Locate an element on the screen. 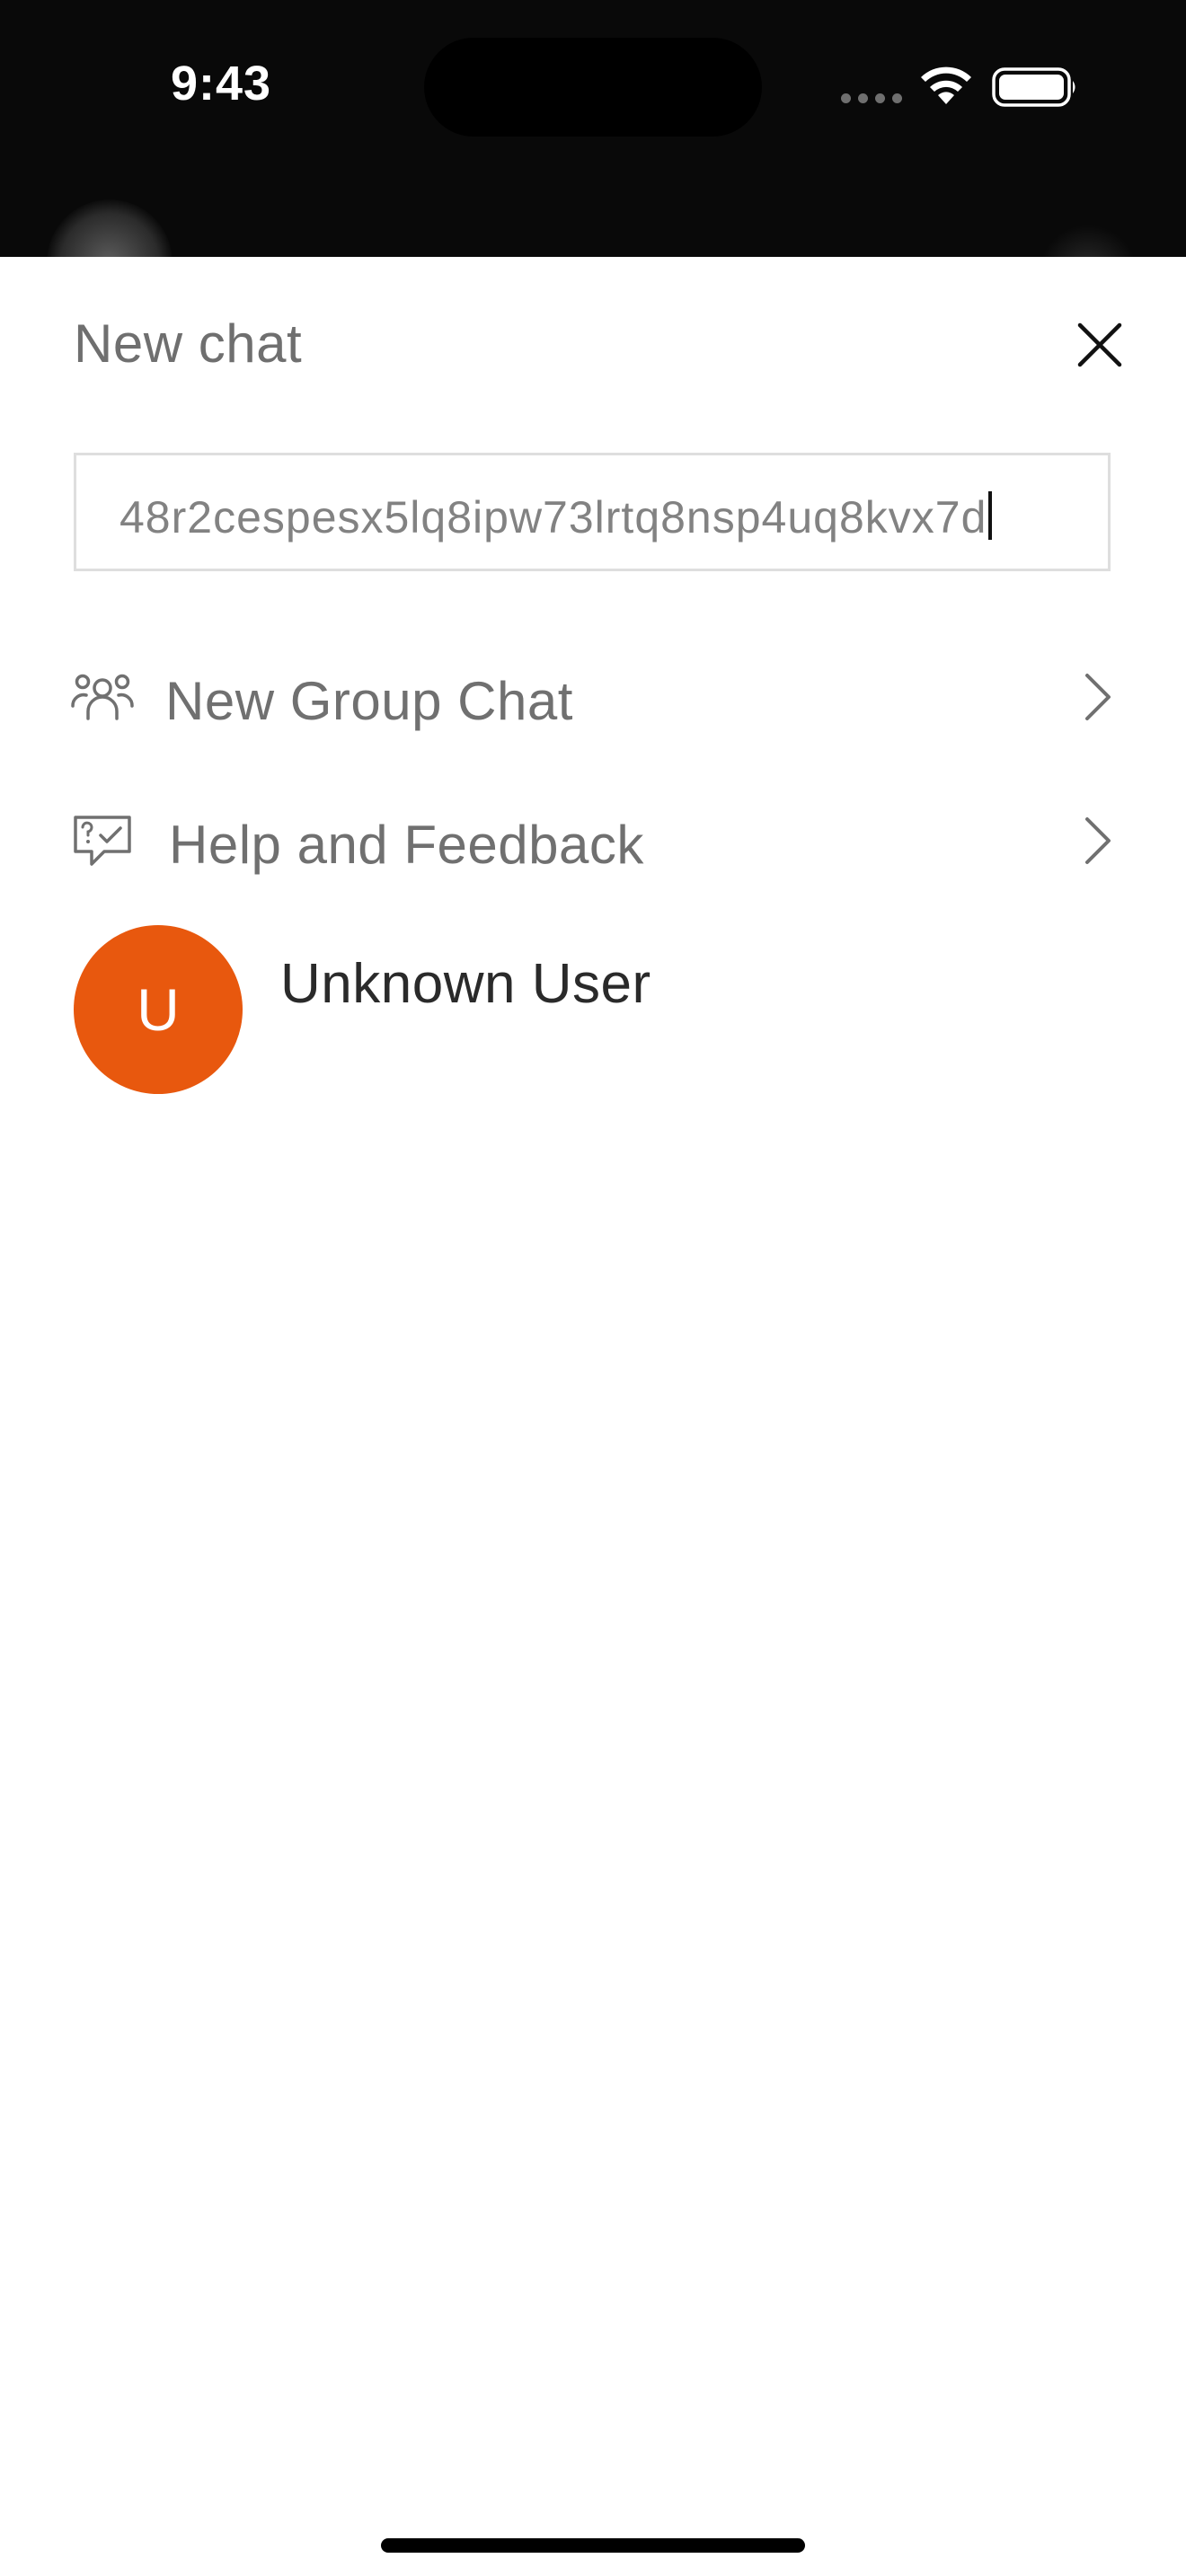 This screenshot has width=1186, height=2576. search-input-text: 48r2cespesx5lq8ipw73lrtq8nsp4uq8kvx7d is located at coordinates (553, 517).